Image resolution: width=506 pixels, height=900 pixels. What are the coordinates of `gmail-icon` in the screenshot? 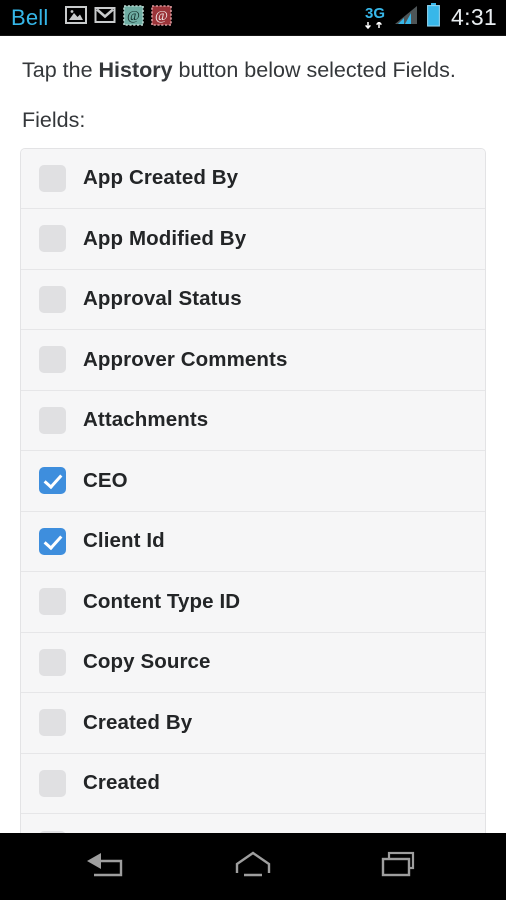 It's located at (105, 17).